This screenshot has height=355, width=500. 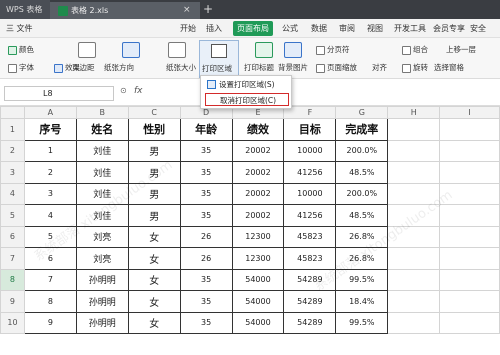 What do you see at coordinates (247, 99) in the screenshot?
I see `cancel-print-area-item: 取消打印区域(C)` at bounding box center [247, 99].